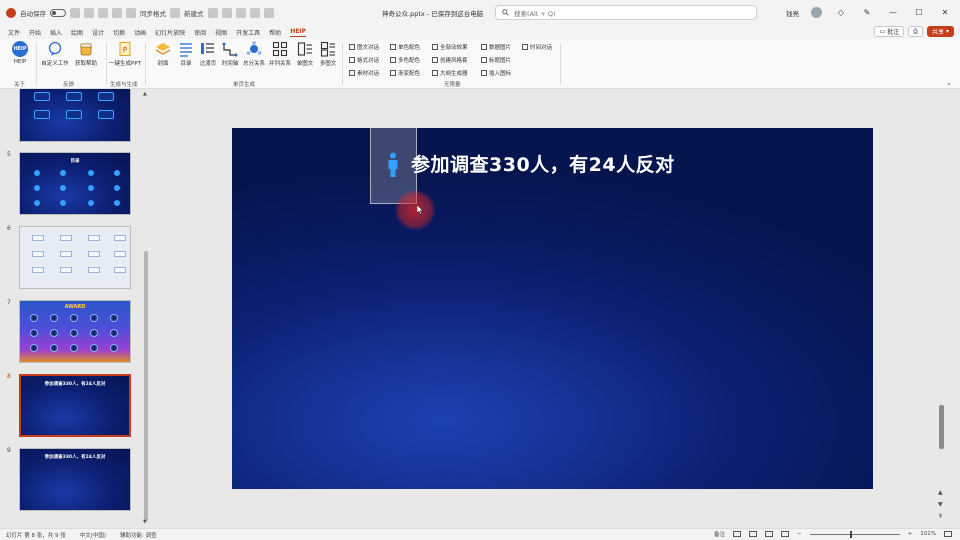  I want to click on checkbox-data-image: 数据图片, so click(496, 47).